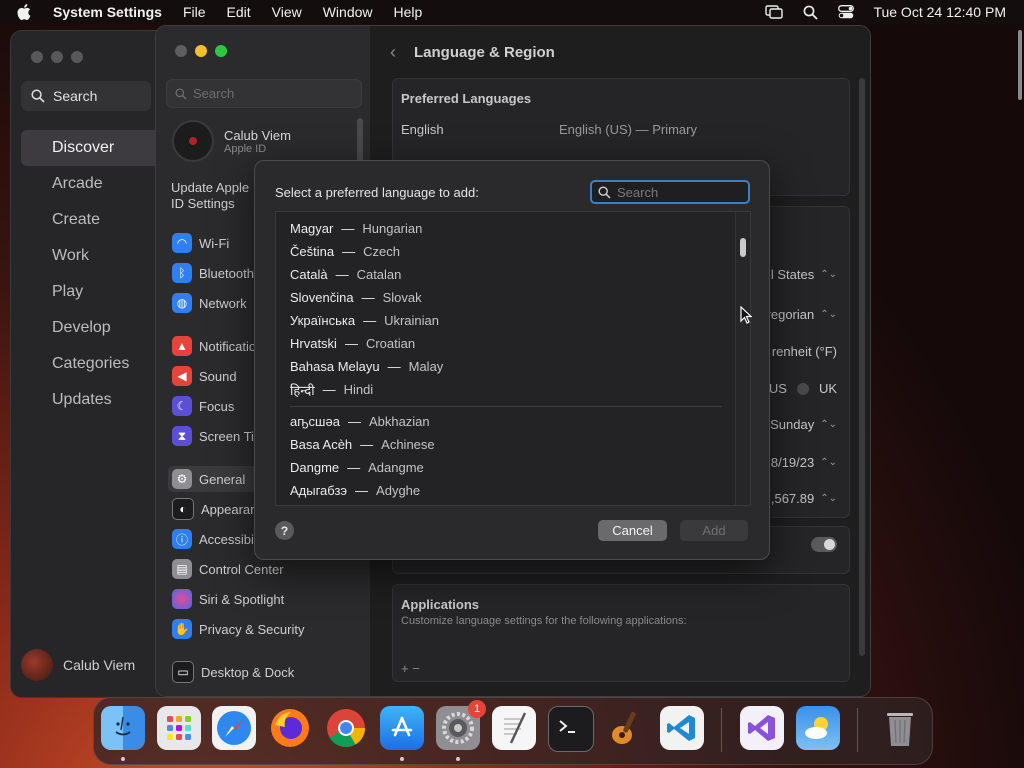  What do you see at coordinates (348, 12) in the screenshot?
I see `menu-window: Window` at bounding box center [348, 12].